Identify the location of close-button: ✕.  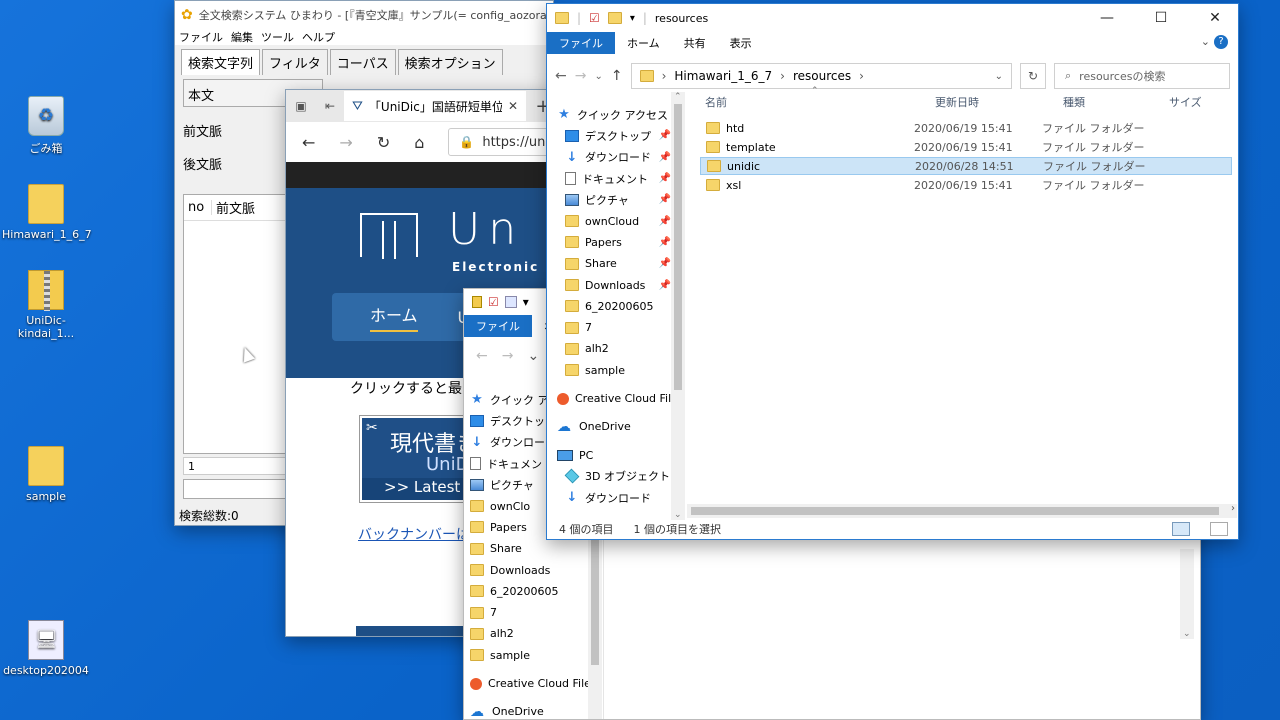
(1215, 18).